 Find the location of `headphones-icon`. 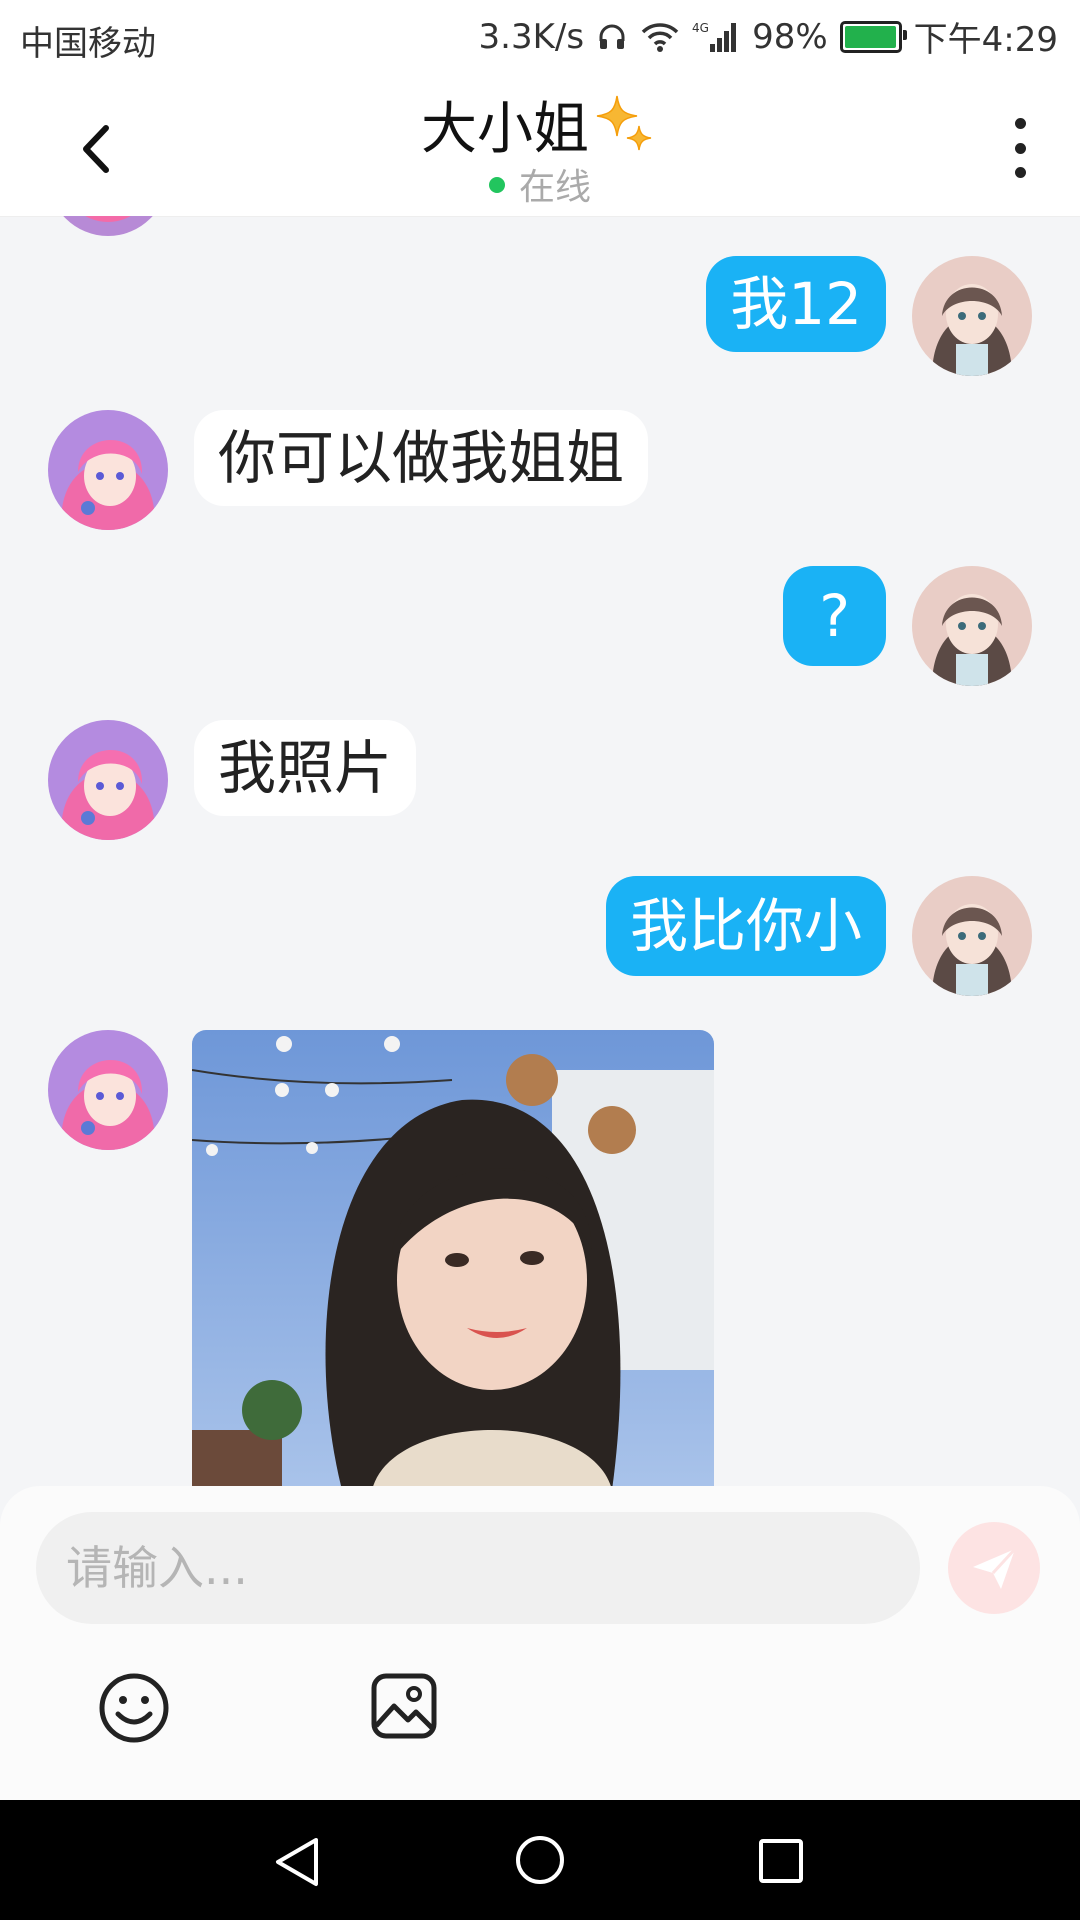

headphones-icon is located at coordinates (612, 37).